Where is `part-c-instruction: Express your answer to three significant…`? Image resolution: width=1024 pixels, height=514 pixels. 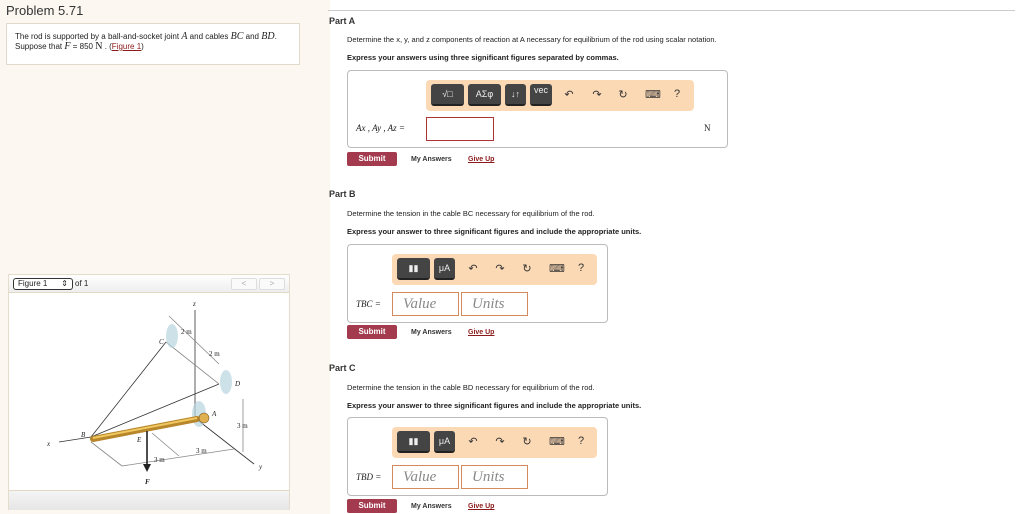 part-c-instruction: Express your answer to three significant… is located at coordinates (494, 405).